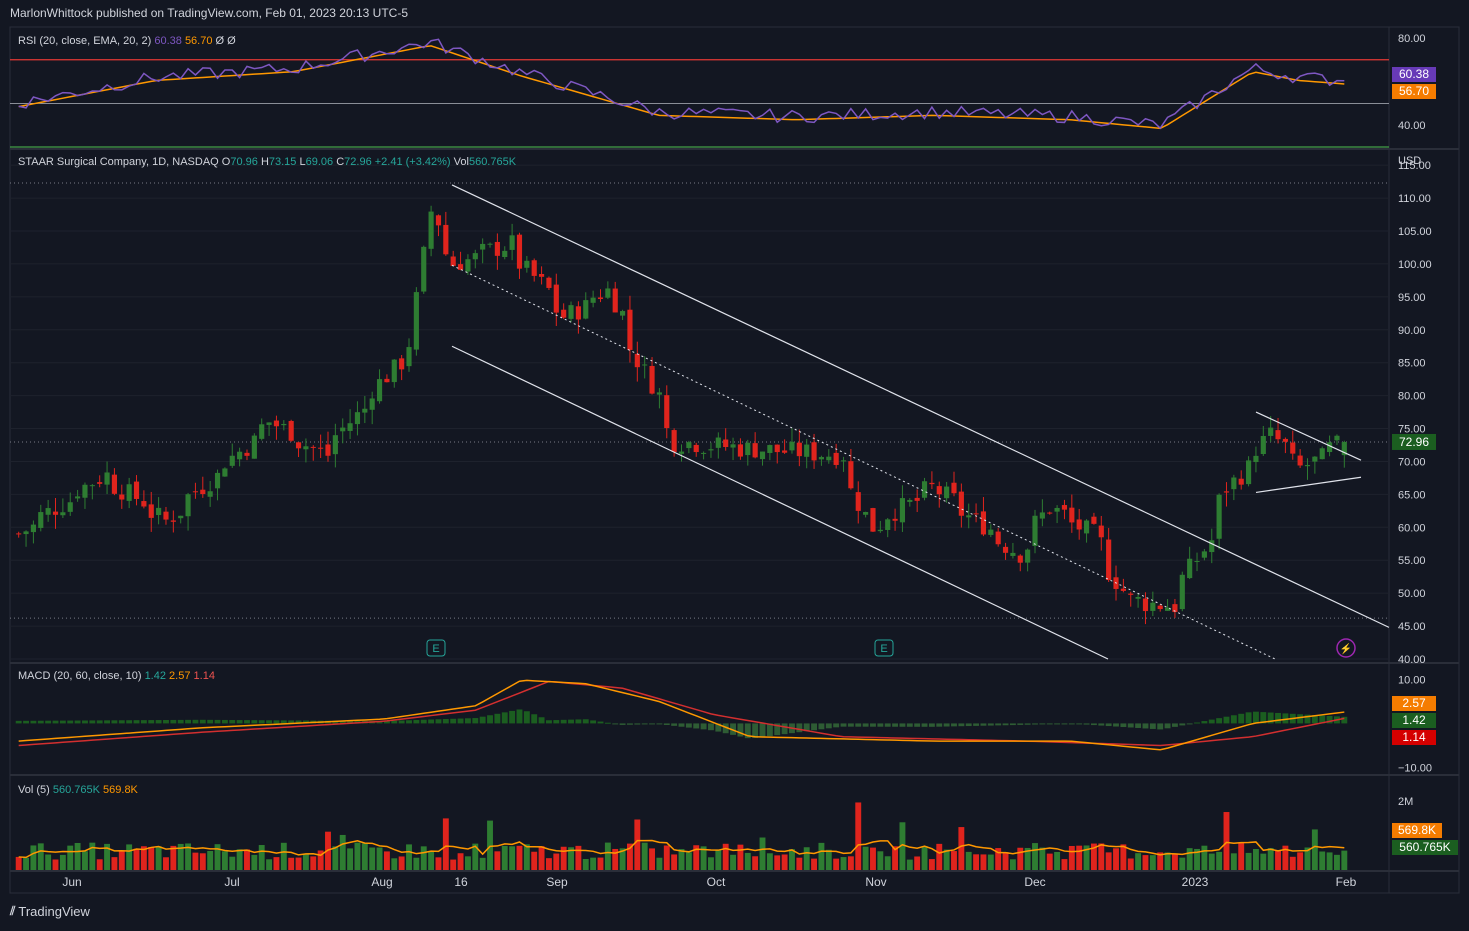 The width and height of the screenshot is (1469, 931). What do you see at coordinates (118, 162) in the screenshot?
I see `symbol-title: STAAR Surgical Company, 1D, NASDAQ` at bounding box center [118, 162].